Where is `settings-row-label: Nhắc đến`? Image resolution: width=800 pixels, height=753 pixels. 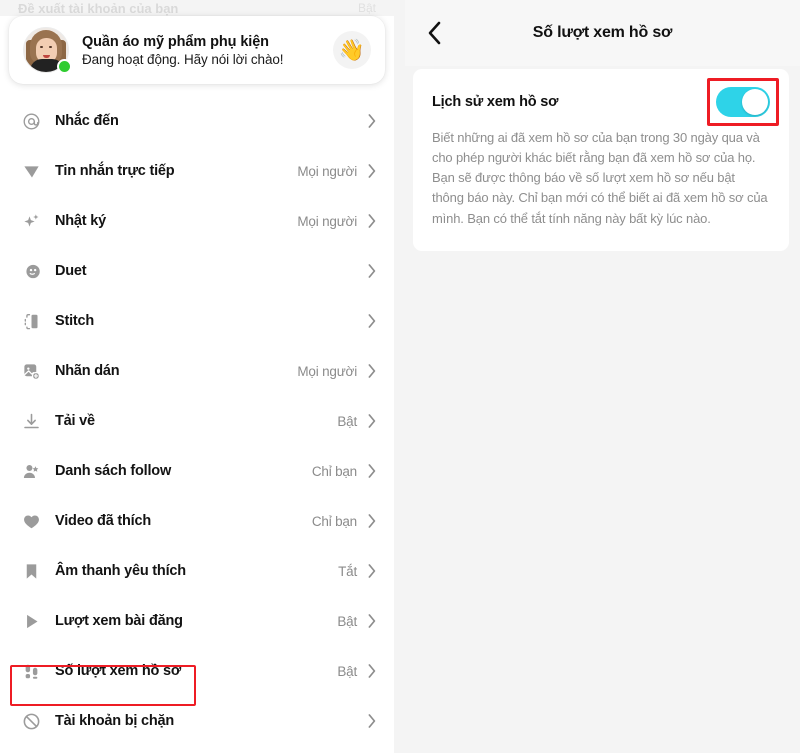
settings-row-label: Nhắc đến is located at coordinates (87, 121).